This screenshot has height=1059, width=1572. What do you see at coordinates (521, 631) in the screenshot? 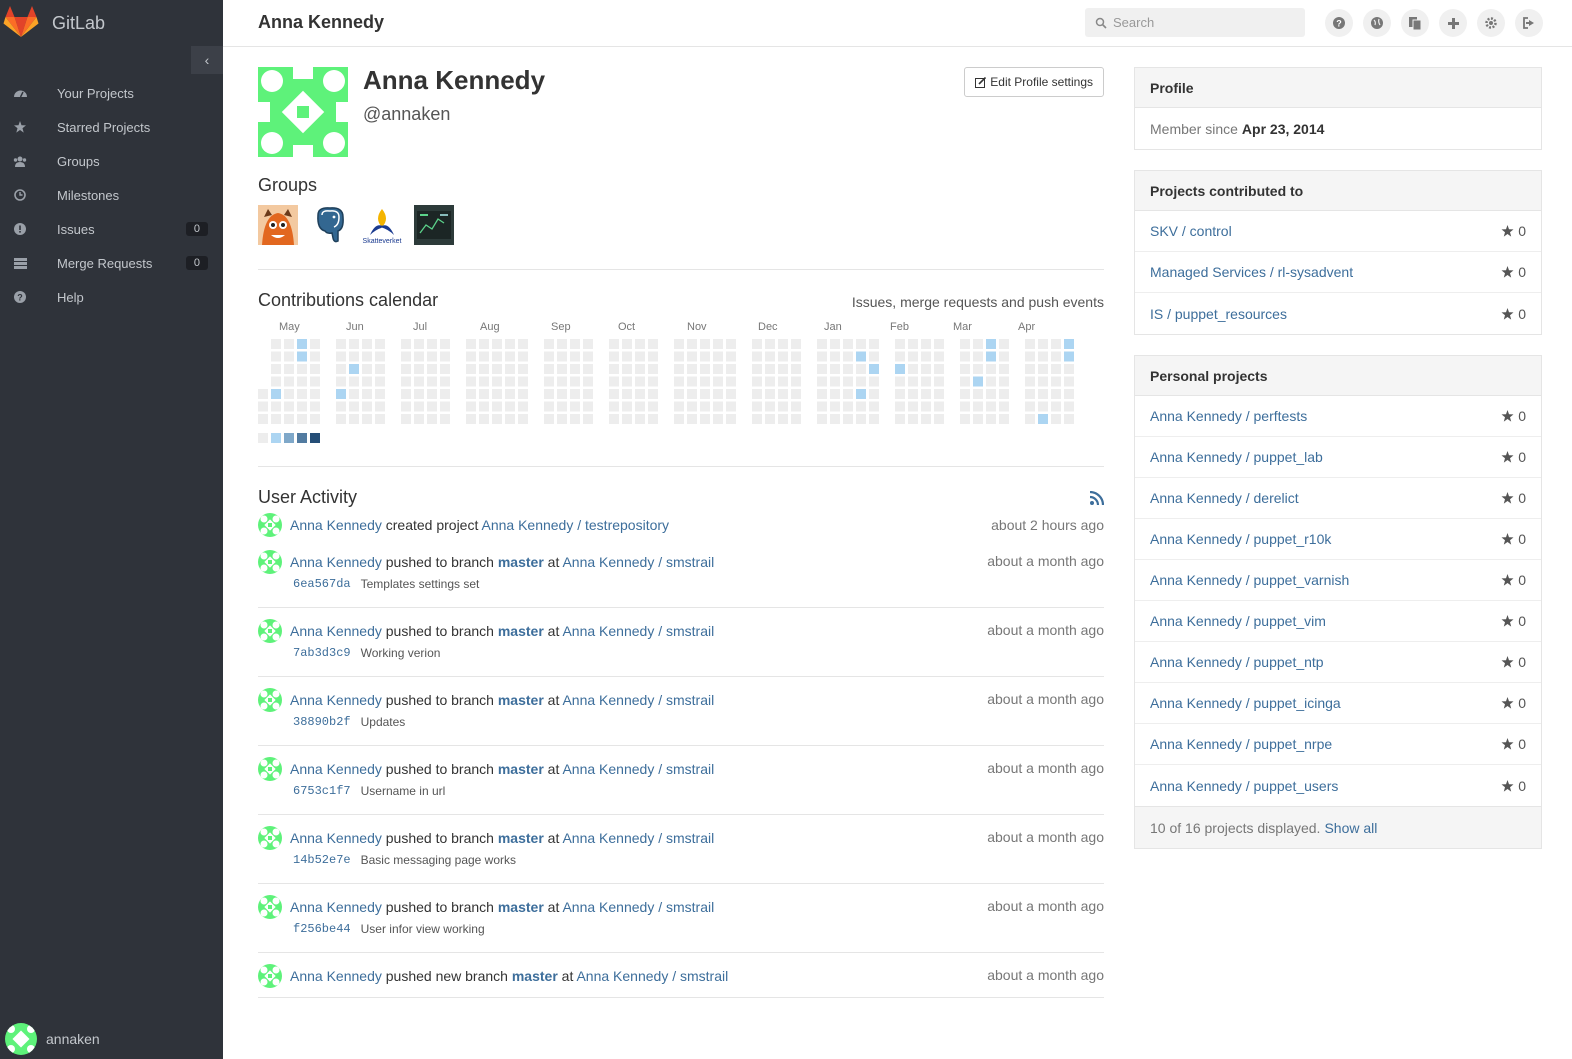
I see `event-branch-link: master` at bounding box center [521, 631].